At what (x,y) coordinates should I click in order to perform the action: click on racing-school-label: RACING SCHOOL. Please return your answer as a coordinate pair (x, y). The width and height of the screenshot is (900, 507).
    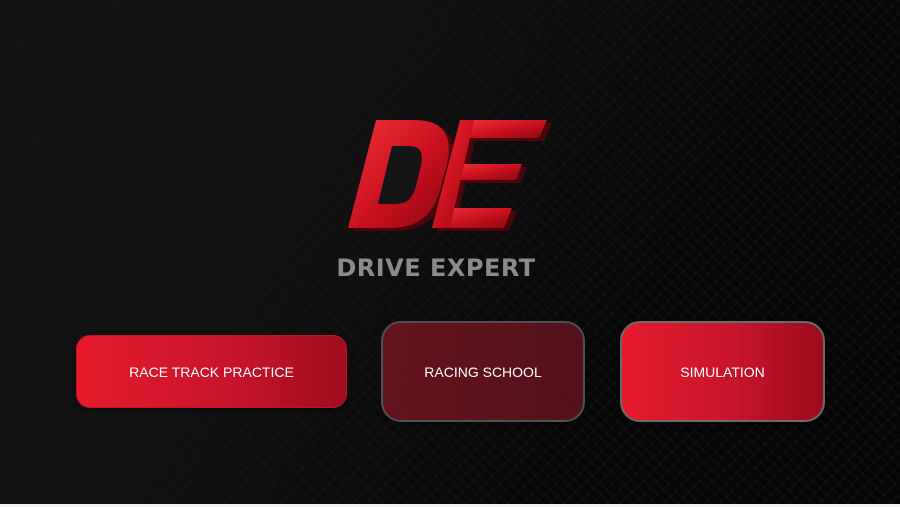
    Looking at the image, I should click on (483, 371).